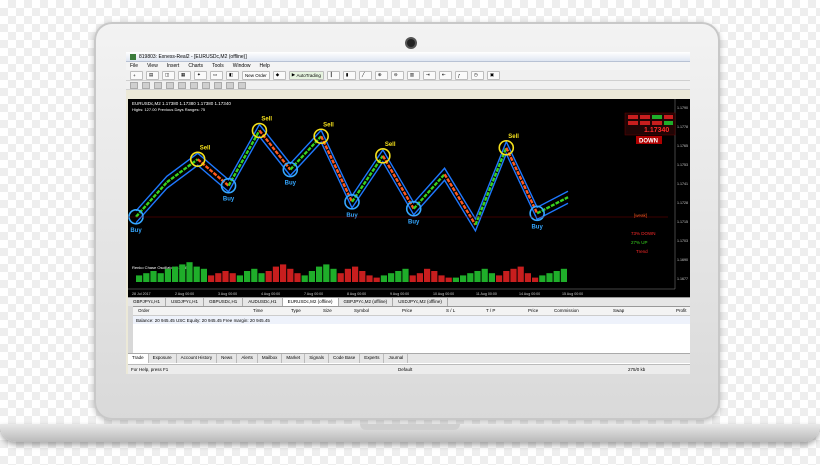 This screenshot has width=820, height=465. I want to click on zoom-in-icon: ⊕, so click(381, 75).